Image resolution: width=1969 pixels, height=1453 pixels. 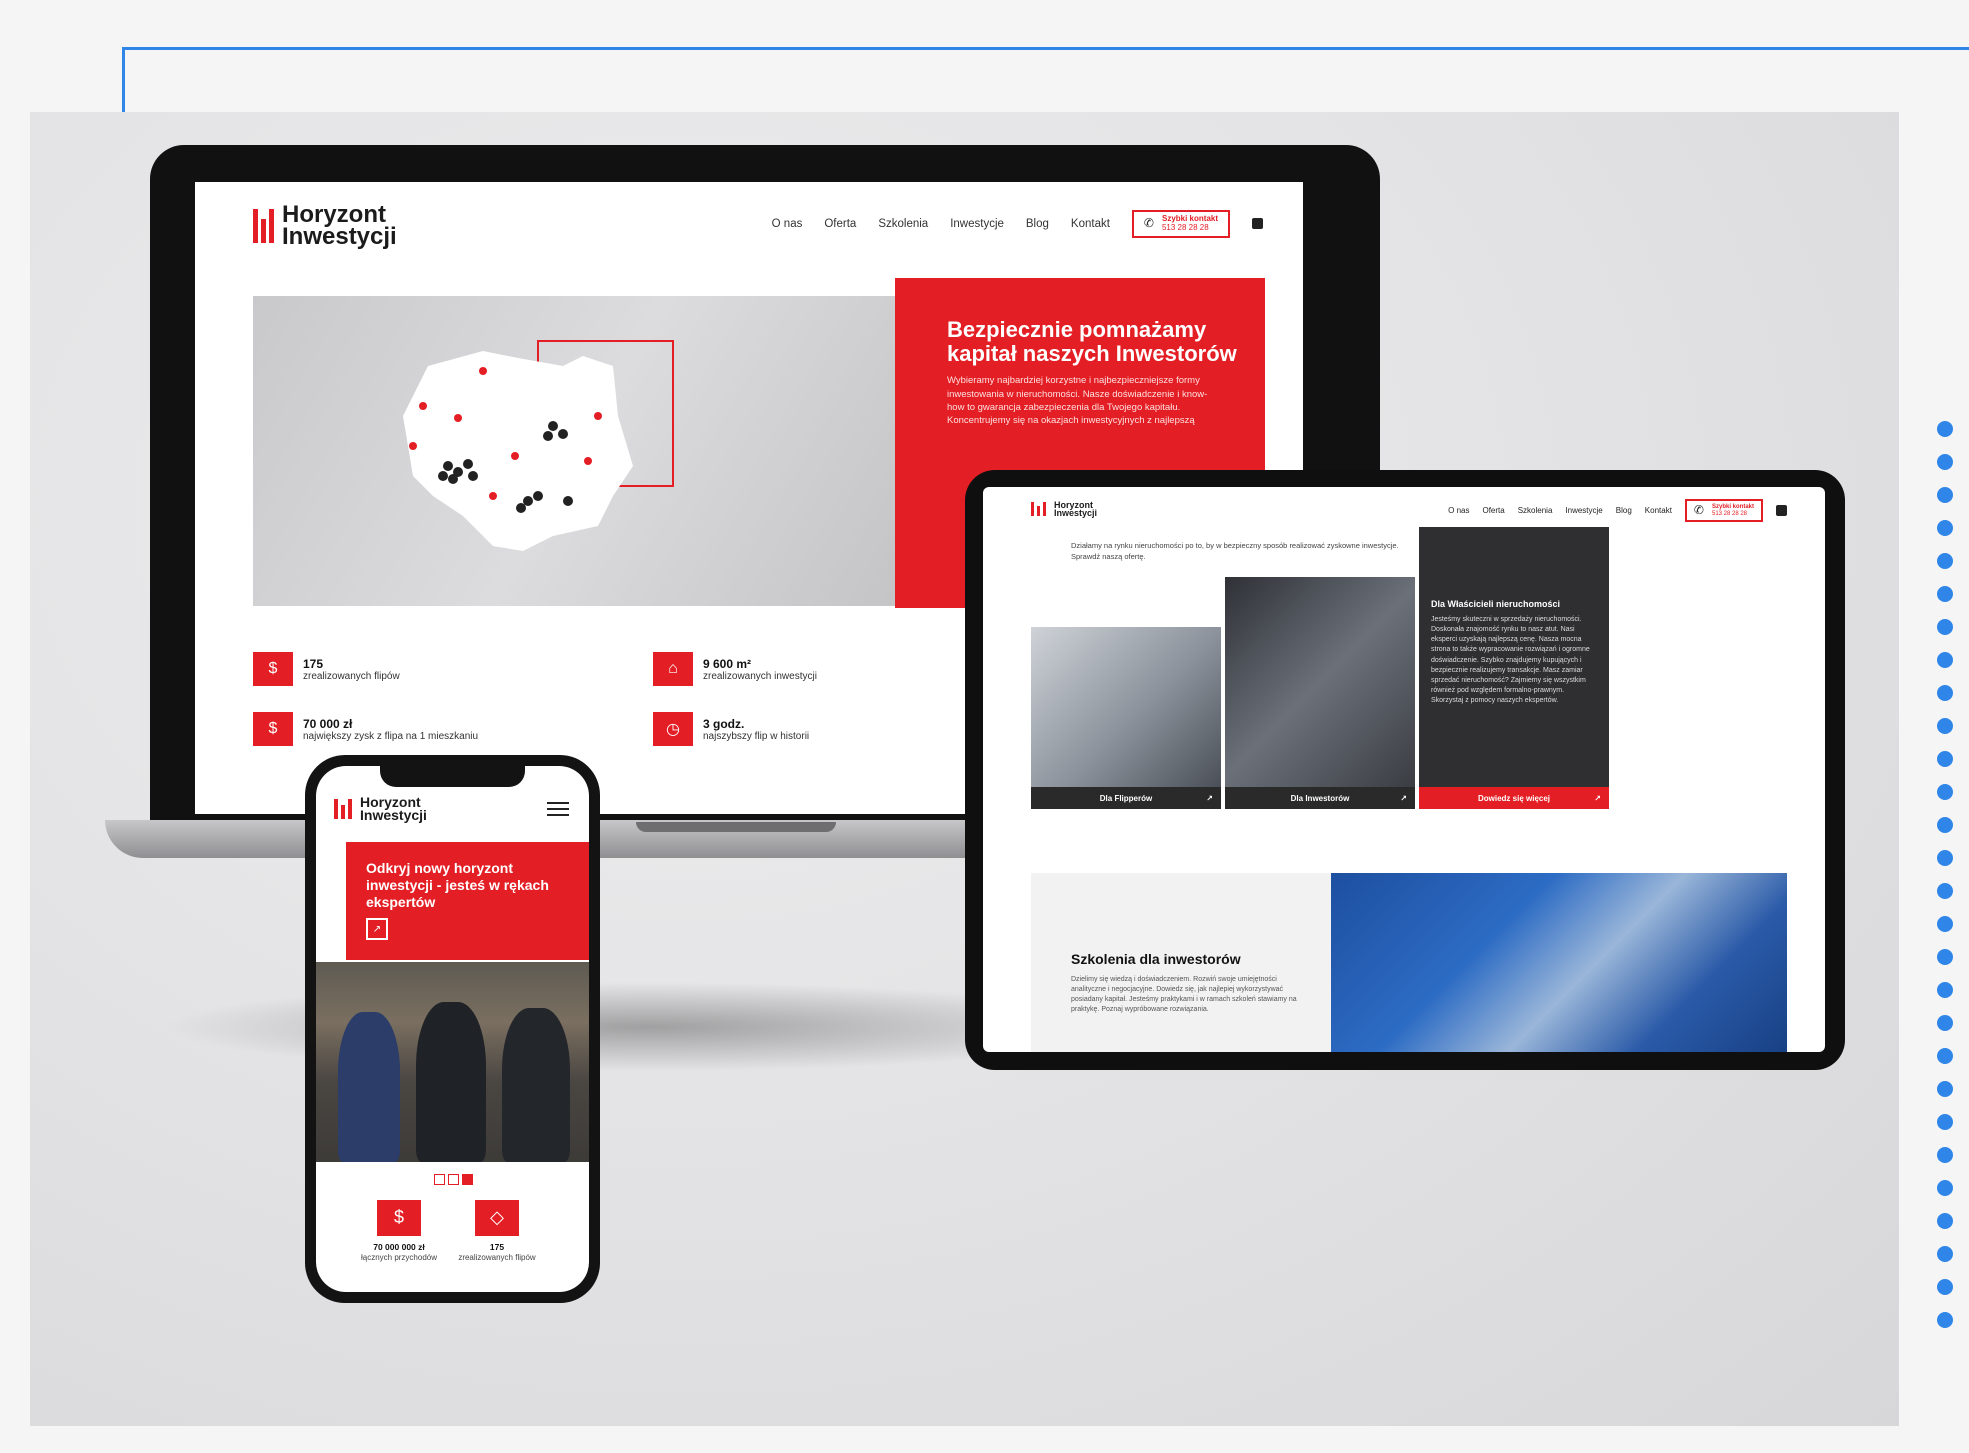 I want to click on tag-icon: ◇, so click(x=497, y=1218).